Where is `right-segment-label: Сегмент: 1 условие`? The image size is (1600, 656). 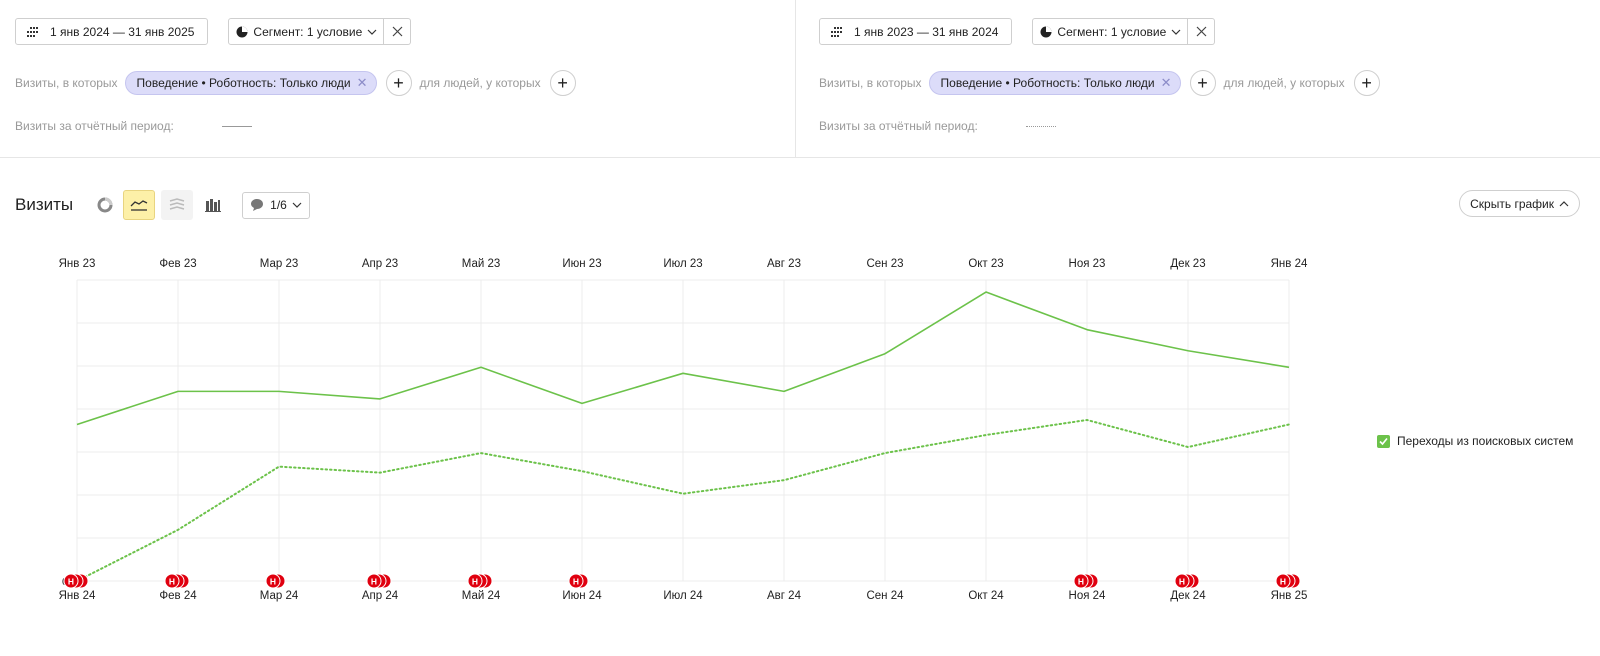 right-segment-label: Сегмент: 1 условие is located at coordinates (1112, 31).